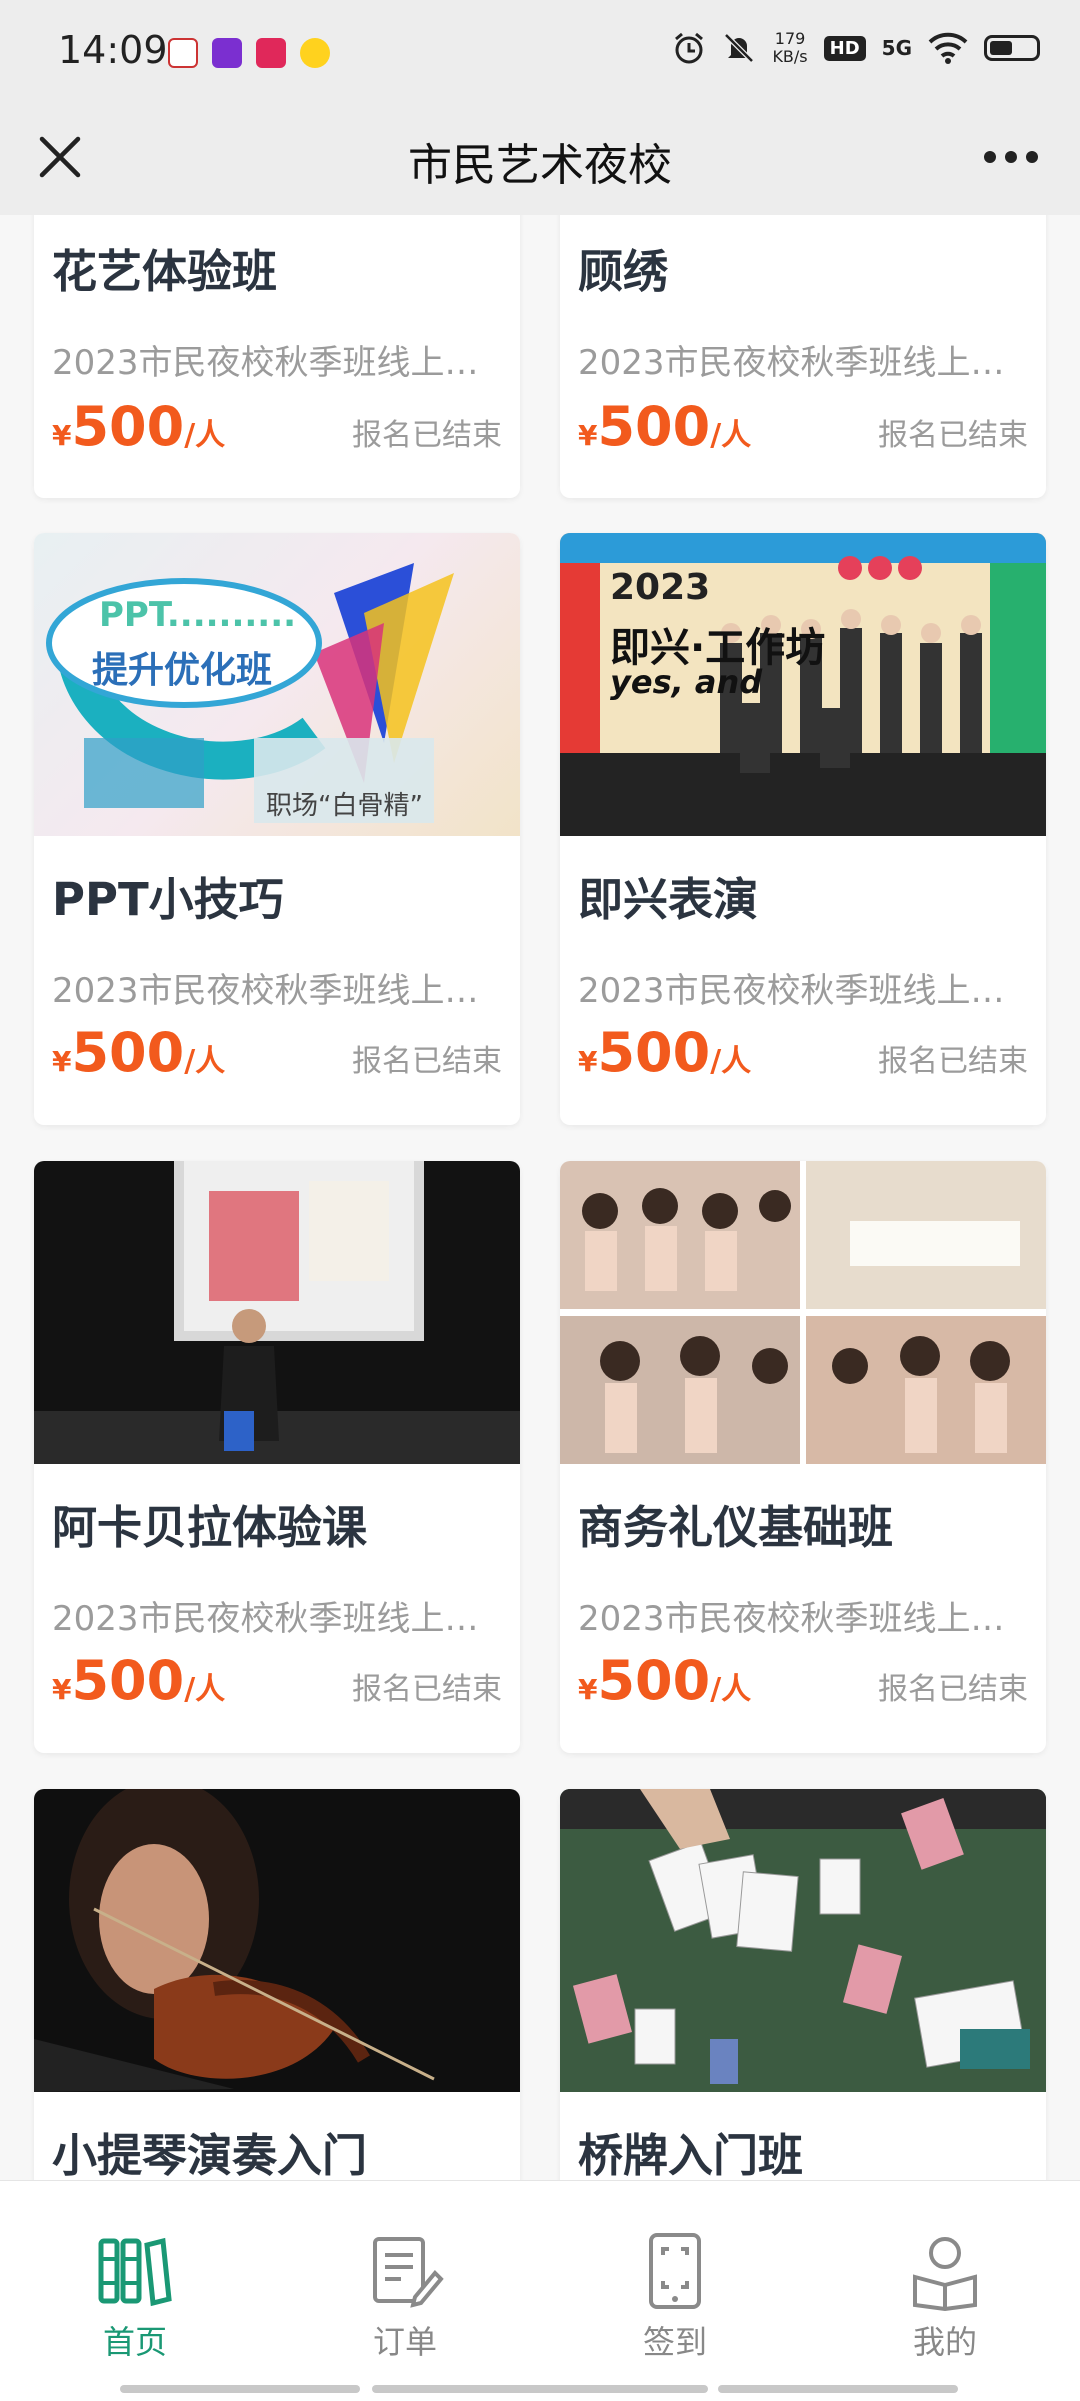  I want to click on tab-orders: 订单, so click(405, 2296).